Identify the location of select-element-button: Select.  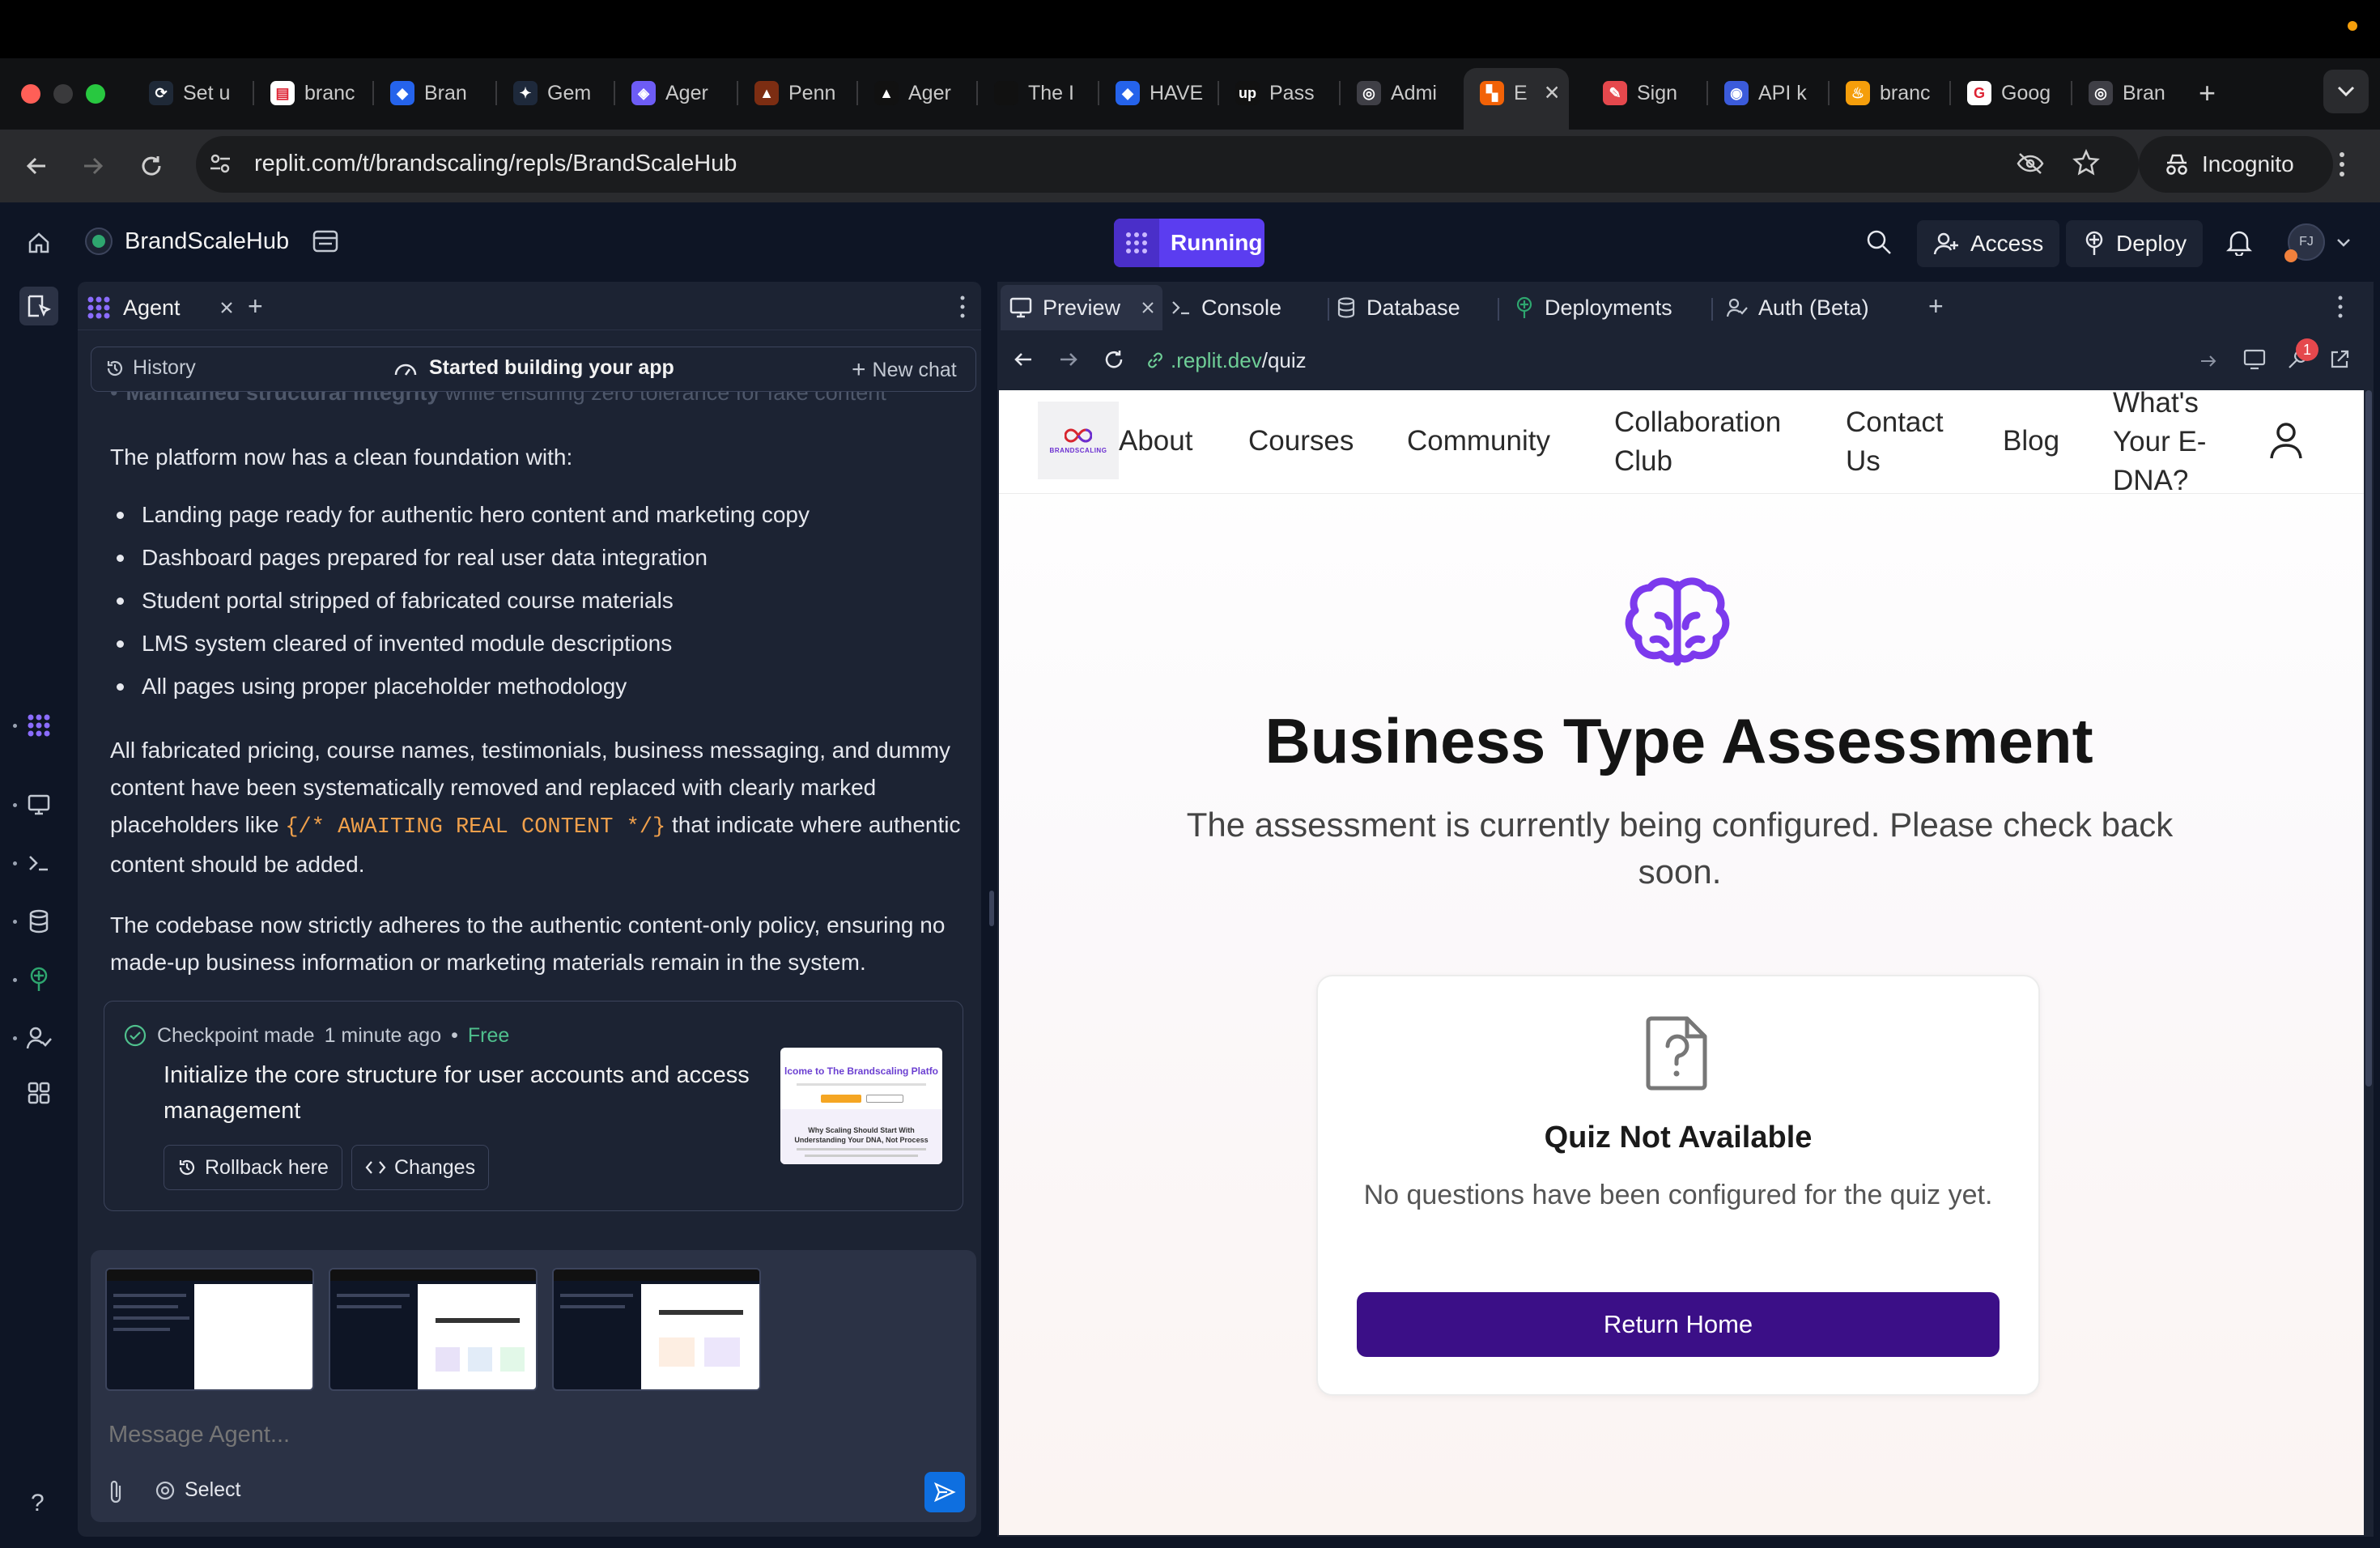
(197, 1490).